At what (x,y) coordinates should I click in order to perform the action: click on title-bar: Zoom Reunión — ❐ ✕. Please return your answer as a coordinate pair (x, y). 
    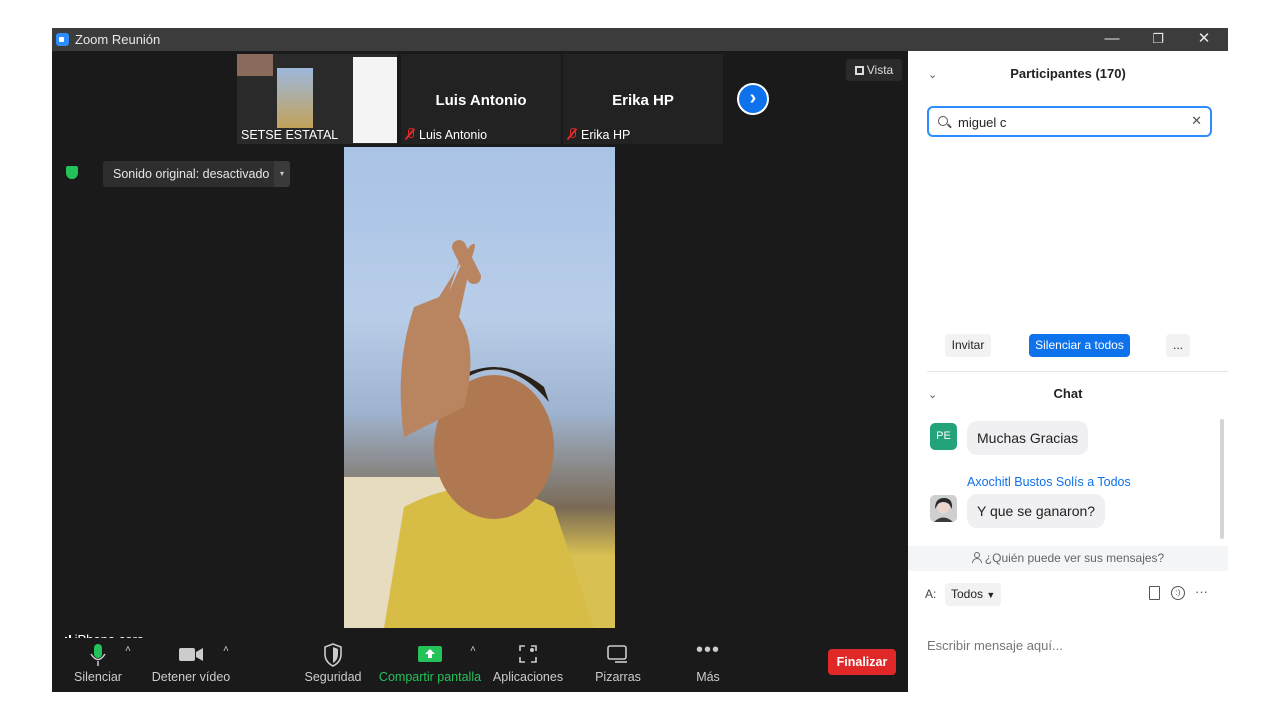
    Looking at the image, I should click on (640, 39).